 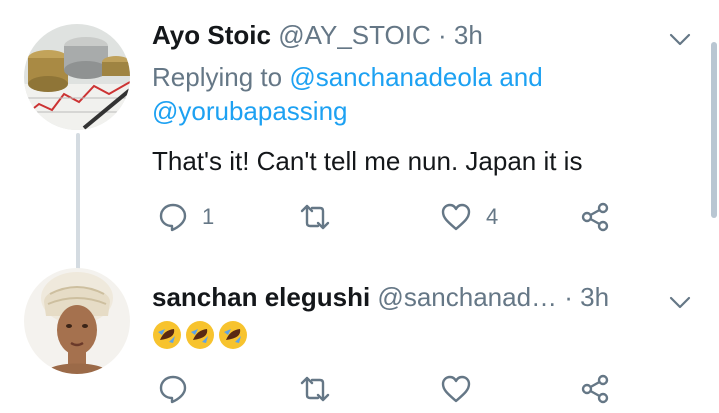 What do you see at coordinates (714, 130) in the screenshot?
I see `scrollbar` at bounding box center [714, 130].